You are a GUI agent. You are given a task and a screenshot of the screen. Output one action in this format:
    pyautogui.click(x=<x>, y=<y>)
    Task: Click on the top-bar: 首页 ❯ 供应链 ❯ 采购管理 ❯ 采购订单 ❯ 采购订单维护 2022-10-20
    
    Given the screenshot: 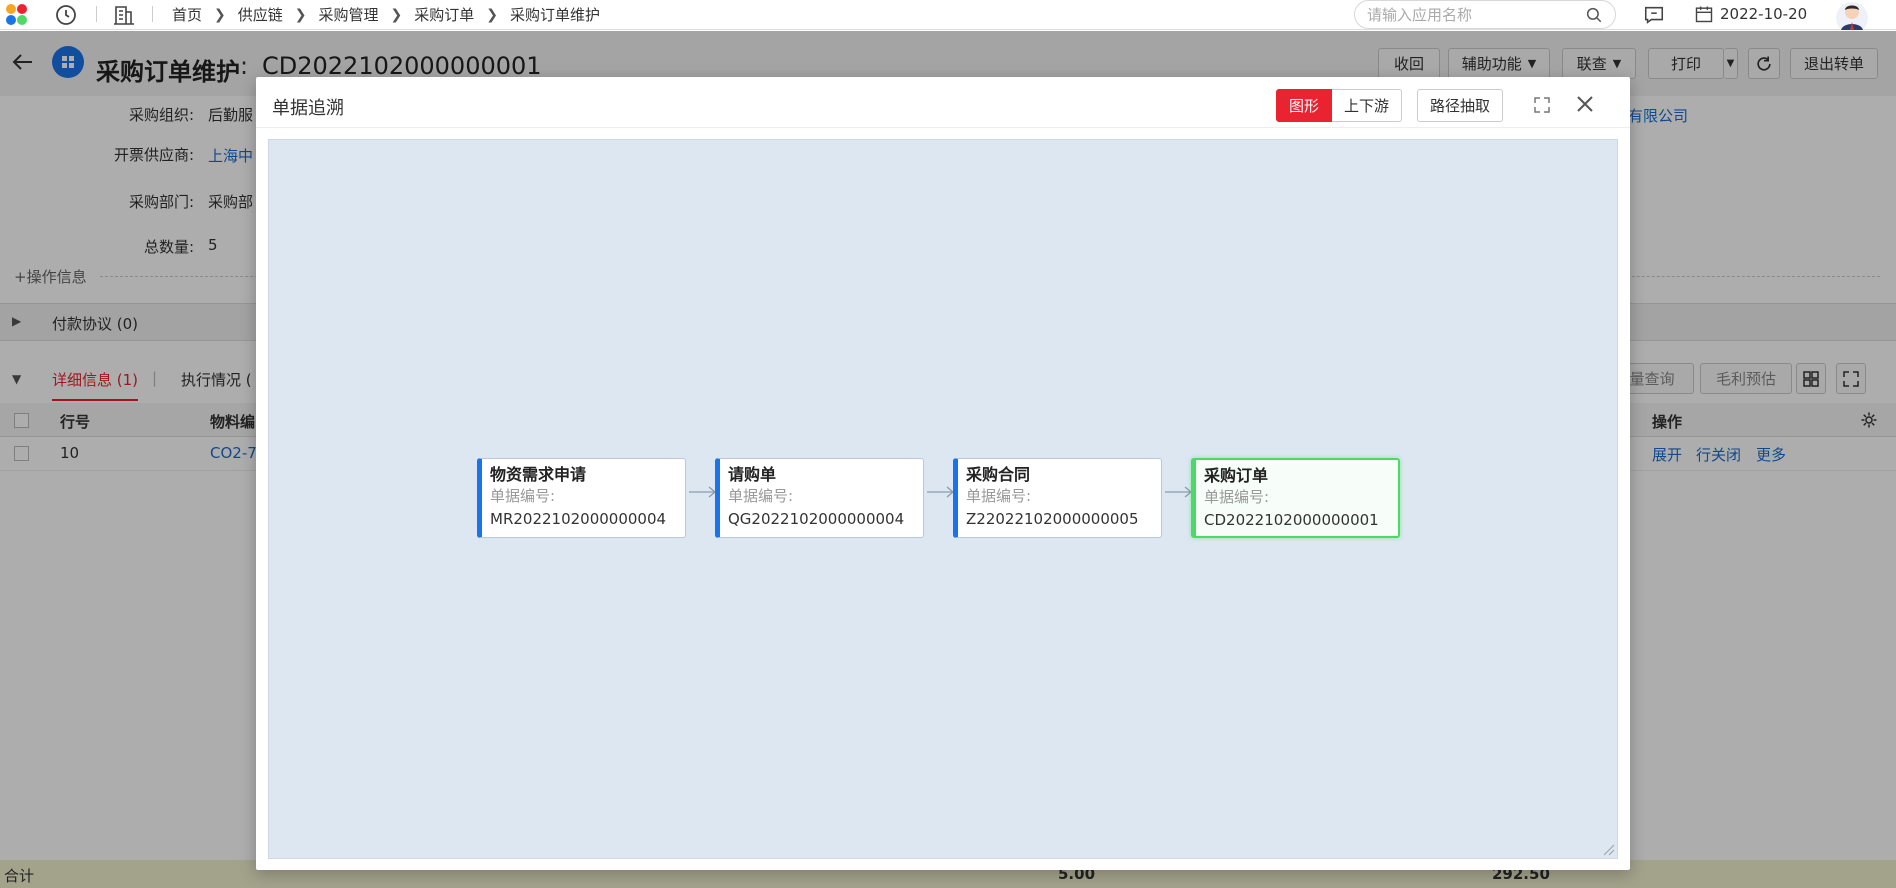 What is the action you would take?
    pyautogui.click(x=948, y=15)
    